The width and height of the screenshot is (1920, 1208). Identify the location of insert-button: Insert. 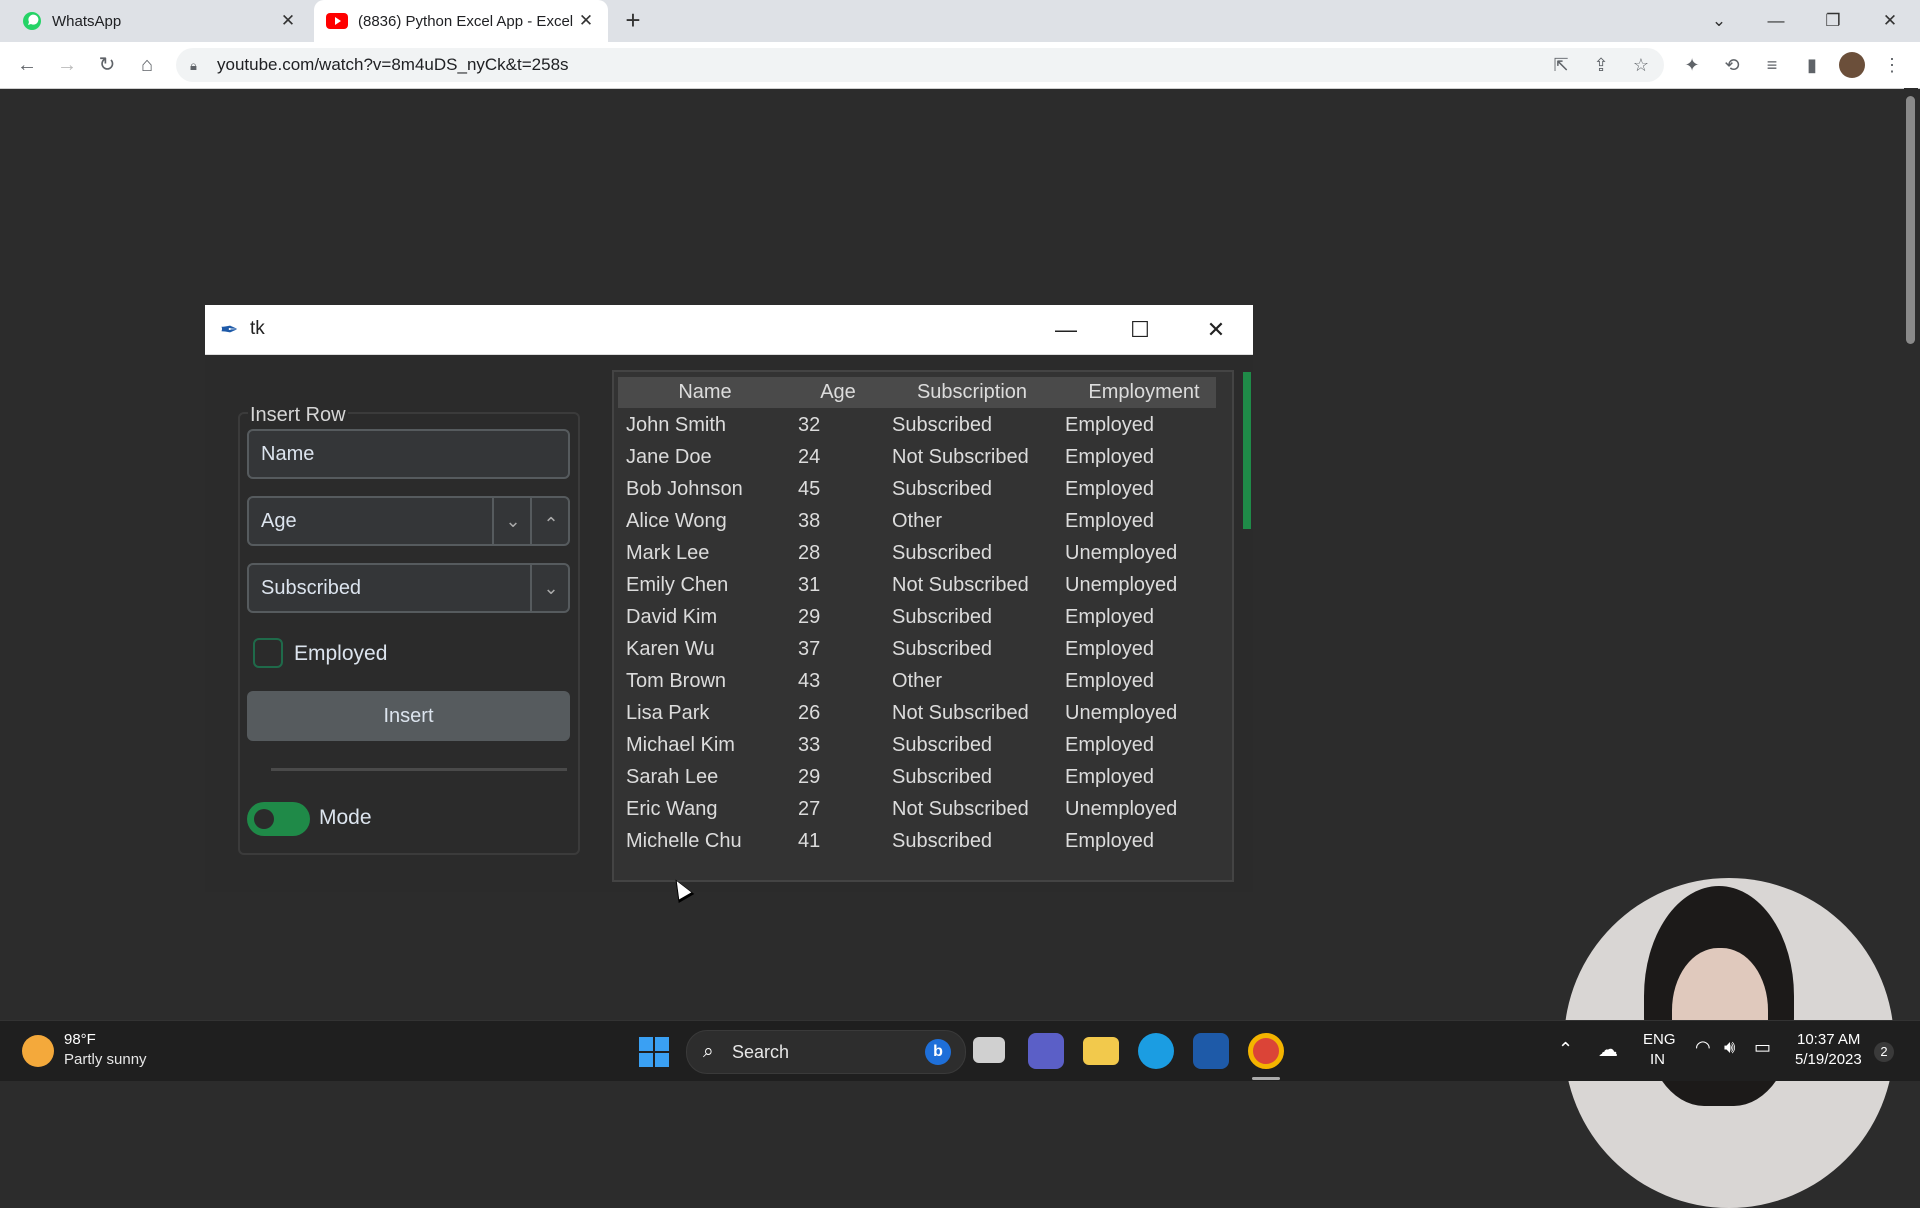
(408, 716).